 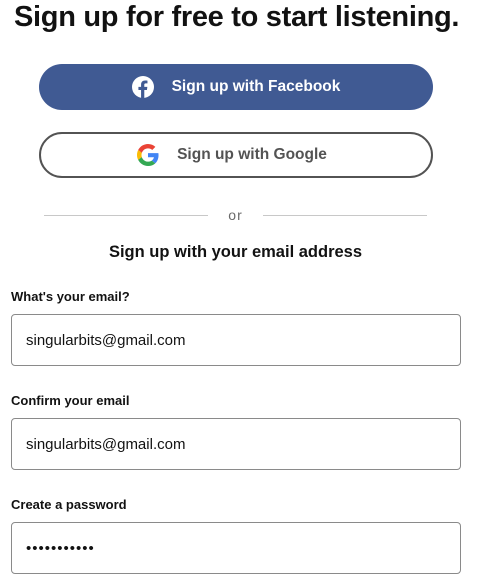 What do you see at coordinates (256, 86) in the screenshot?
I see `facebook-signup-label: Sign up with Facebook` at bounding box center [256, 86].